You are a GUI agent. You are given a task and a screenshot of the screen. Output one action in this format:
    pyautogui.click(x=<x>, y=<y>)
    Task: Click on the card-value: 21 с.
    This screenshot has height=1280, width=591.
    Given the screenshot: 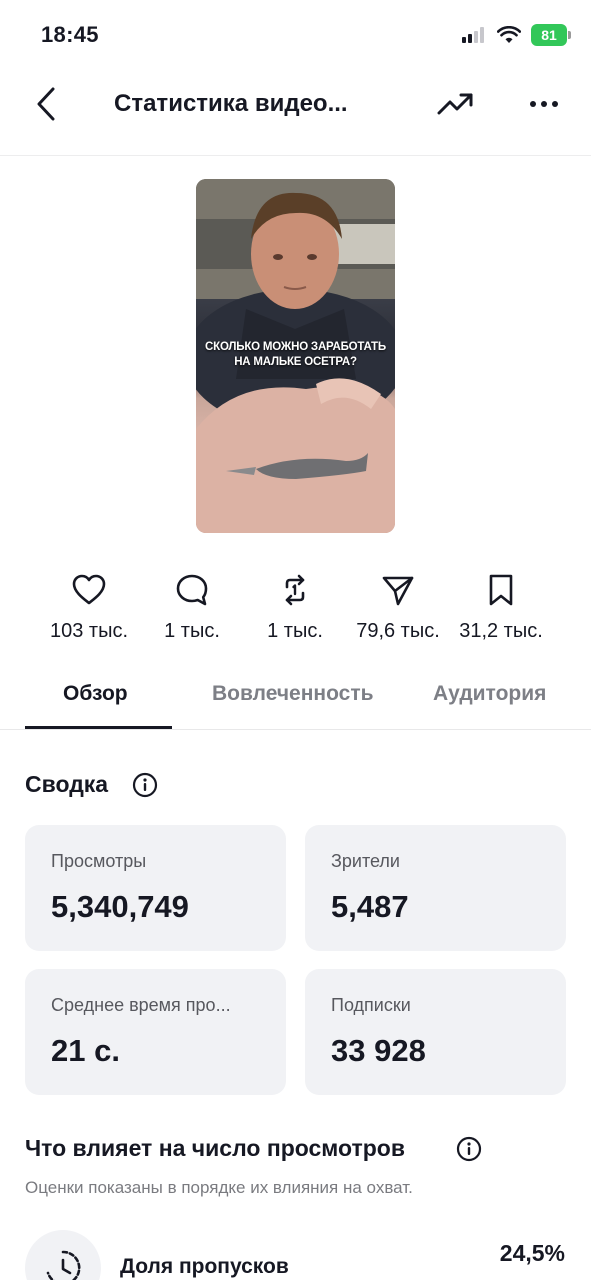 What is the action you would take?
    pyautogui.click(x=85, y=1050)
    